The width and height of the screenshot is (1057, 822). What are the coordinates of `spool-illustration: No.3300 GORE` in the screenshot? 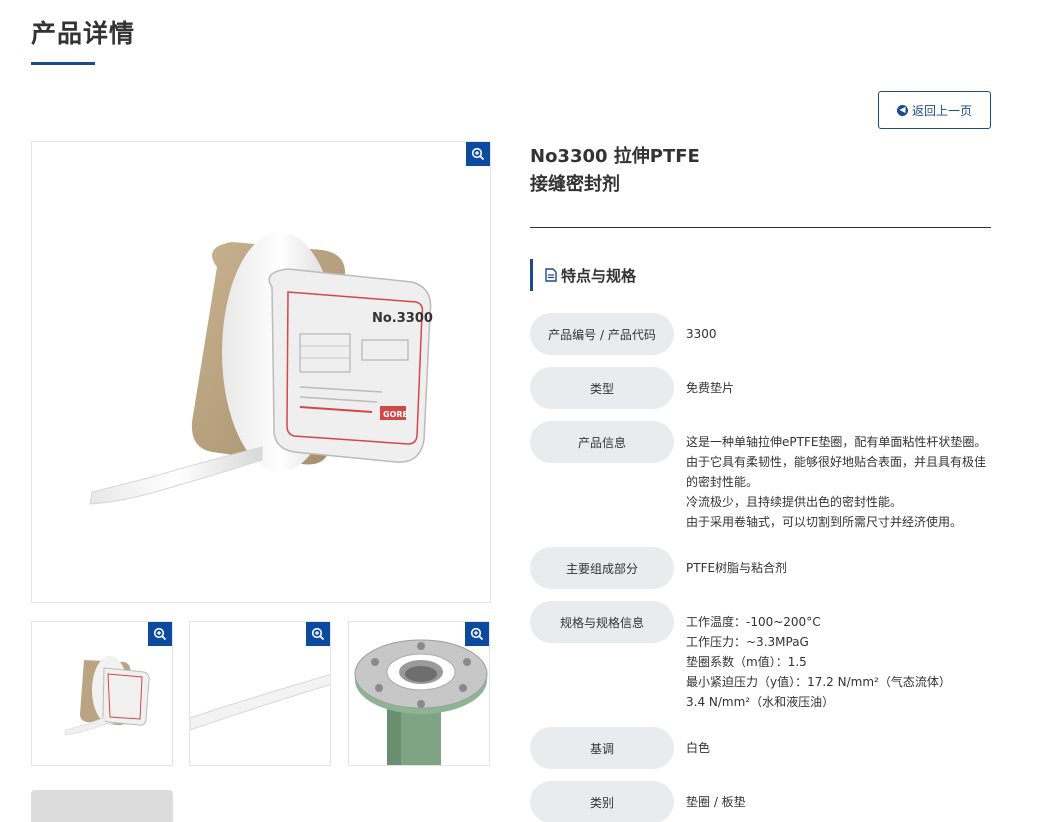 It's located at (261, 368).